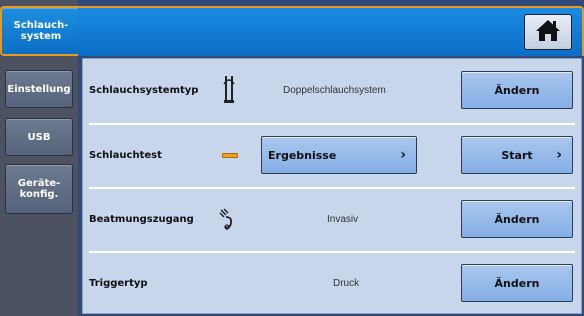  I want to click on ventilation-access-value: Invasiv, so click(343, 219).